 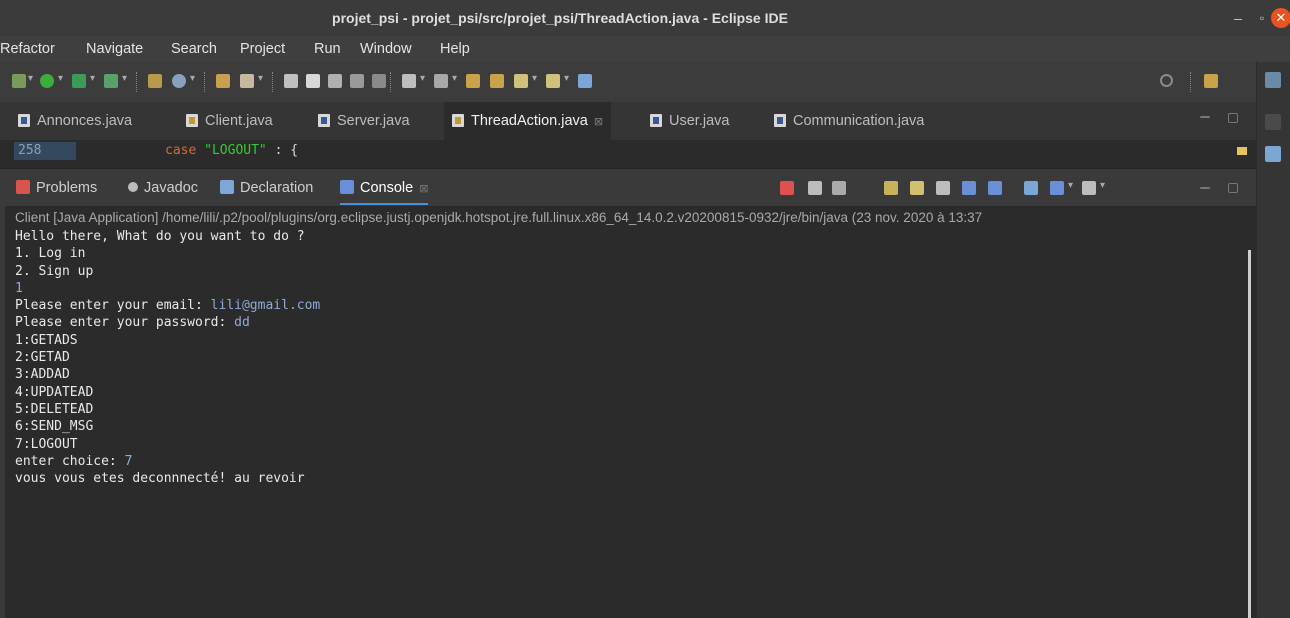 What do you see at coordinates (1191, 82) in the screenshot?
I see `toolbar-separator` at bounding box center [1191, 82].